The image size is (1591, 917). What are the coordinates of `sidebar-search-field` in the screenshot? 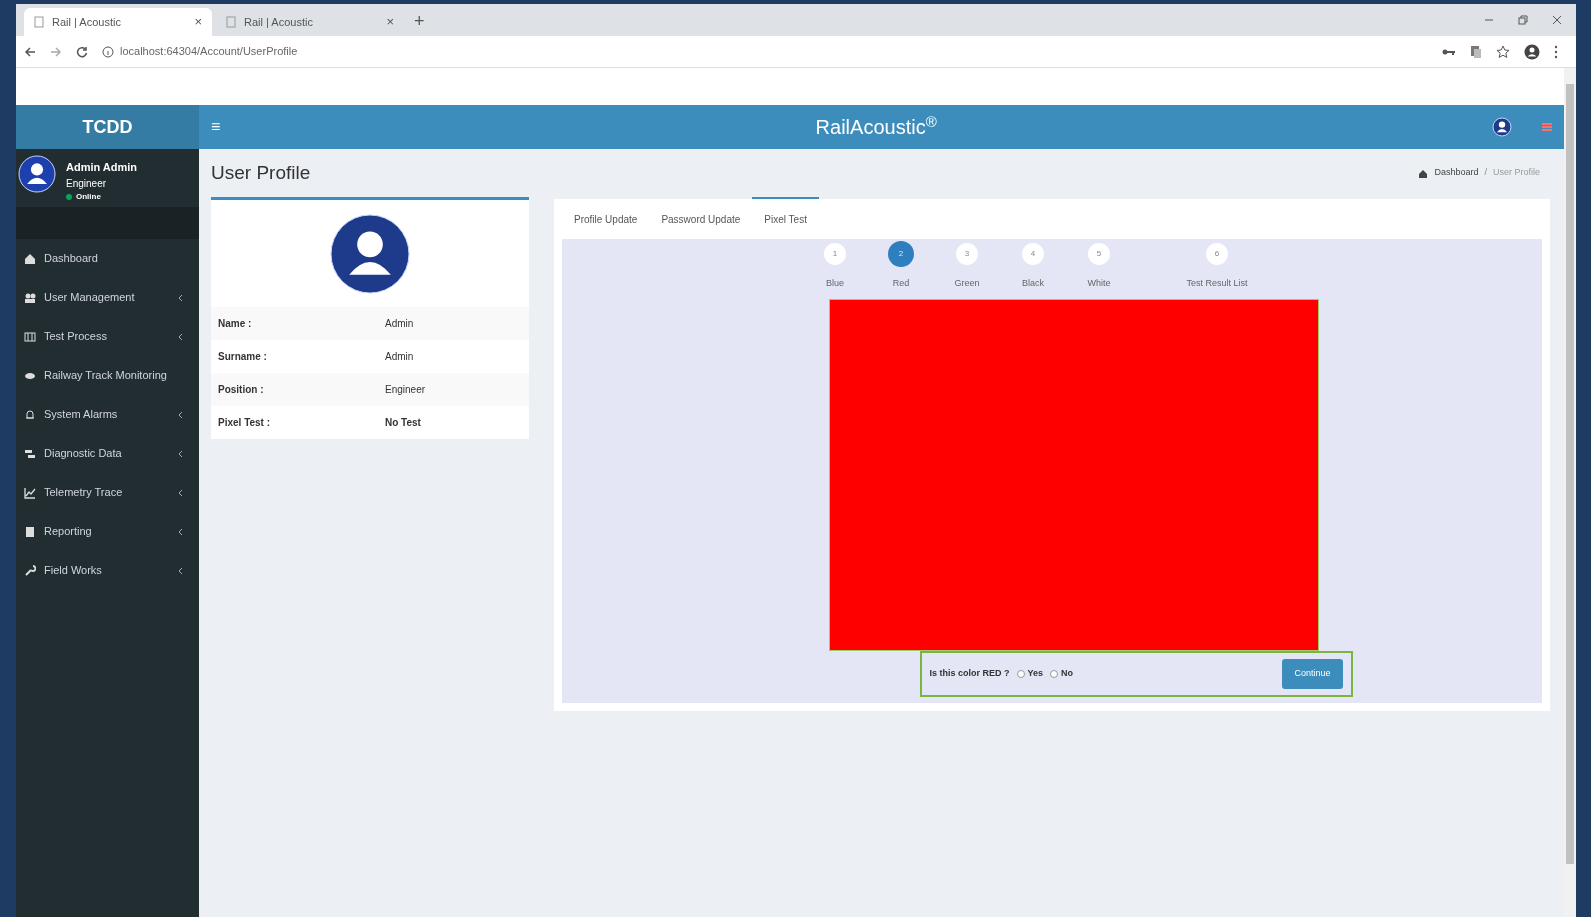 It's located at (107, 223).